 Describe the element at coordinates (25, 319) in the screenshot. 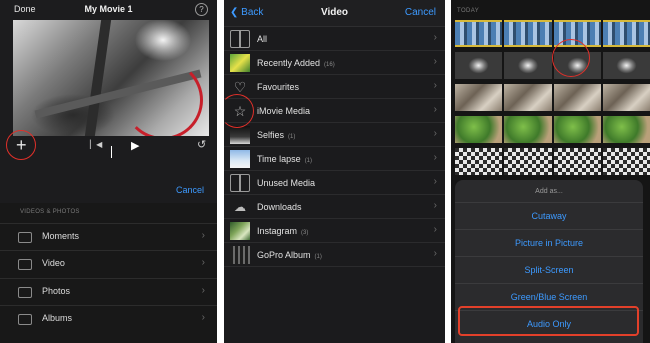

I see `albums-icon` at that location.